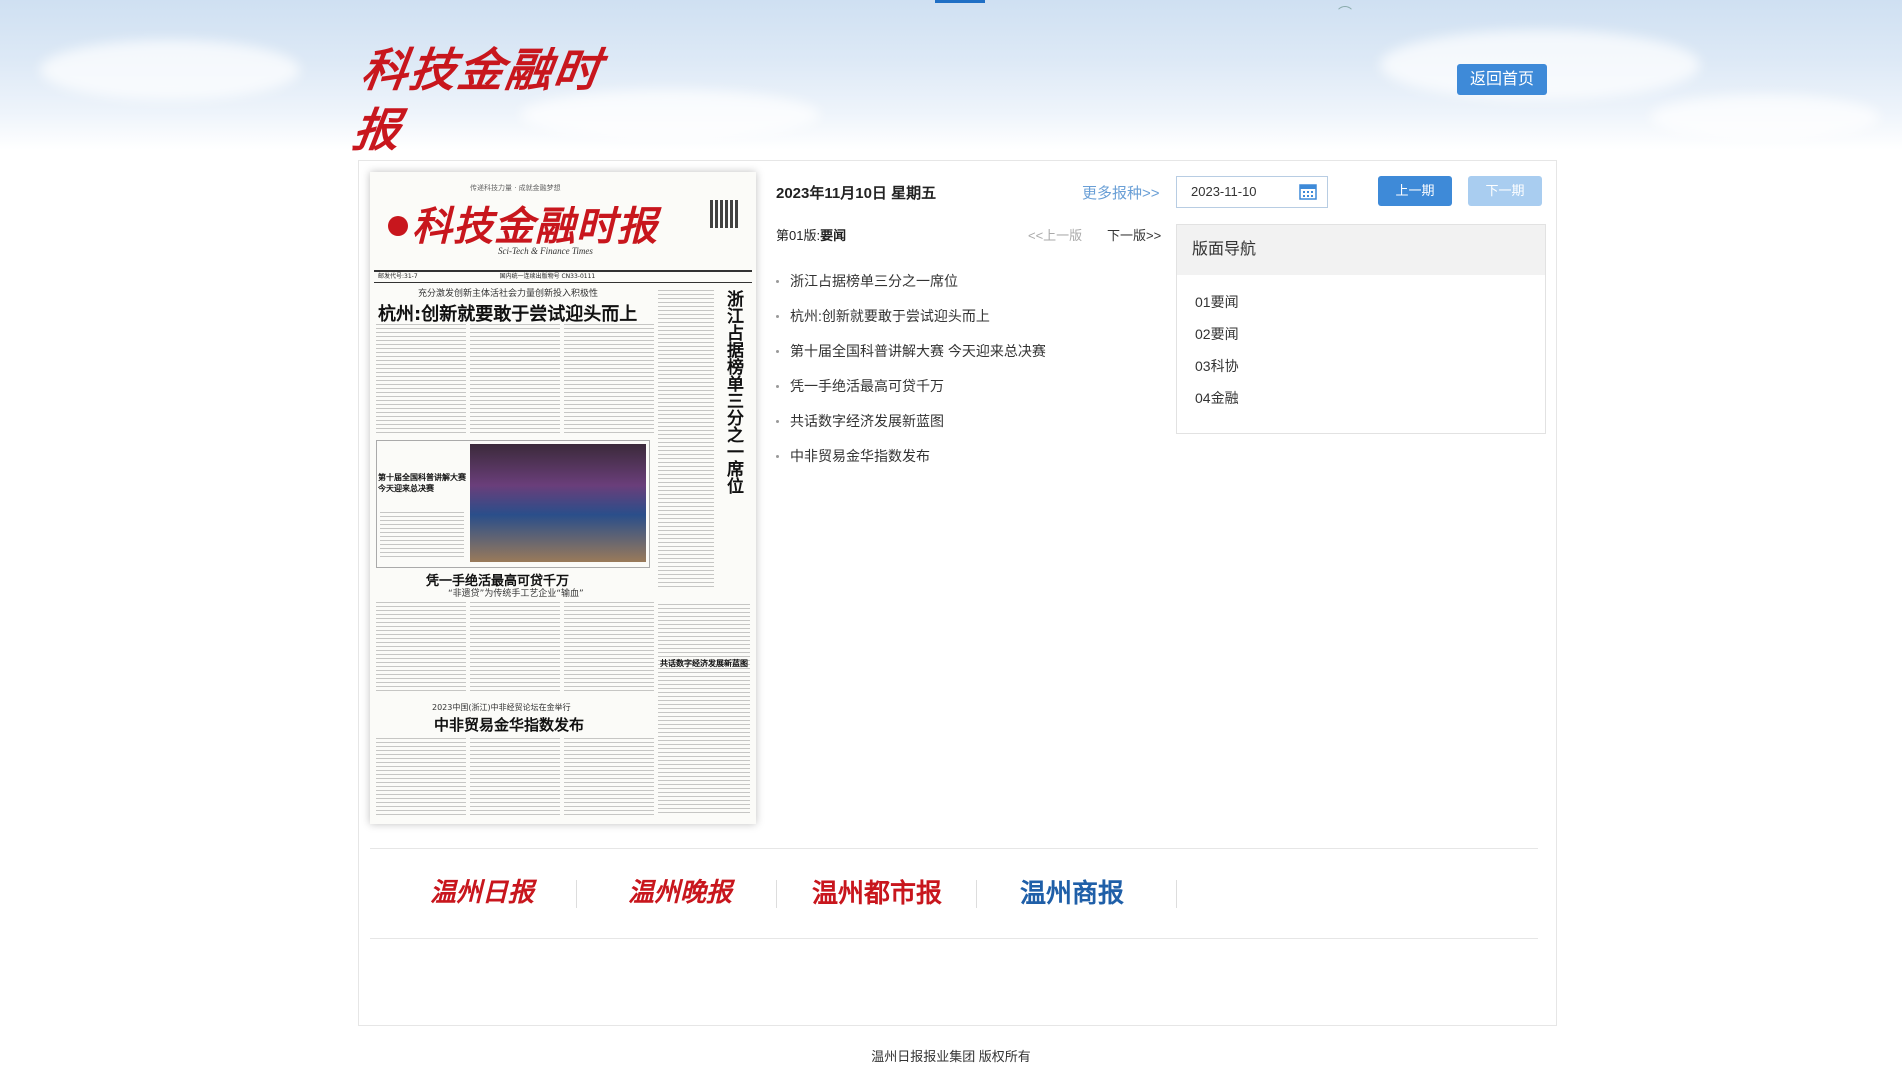 Image resolution: width=1902 pixels, height=1080 pixels. What do you see at coordinates (493, 98) in the screenshot?
I see `site-logo: 科技金融时报` at bounding box center [493, 98].